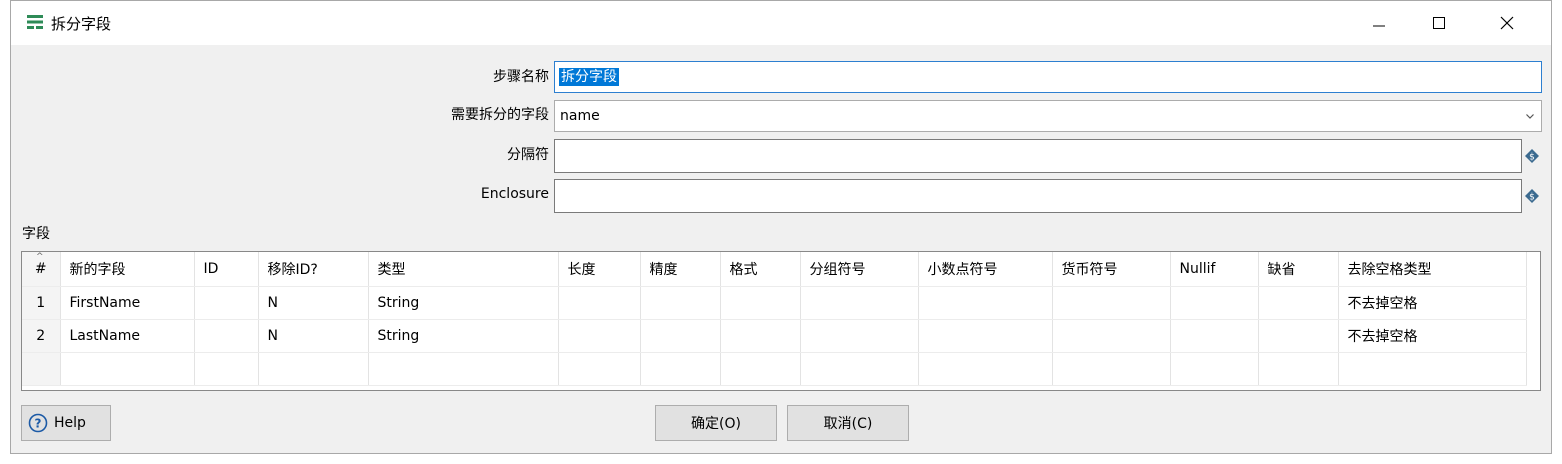  I want to click on enclosure-input, so click(1038, 196).